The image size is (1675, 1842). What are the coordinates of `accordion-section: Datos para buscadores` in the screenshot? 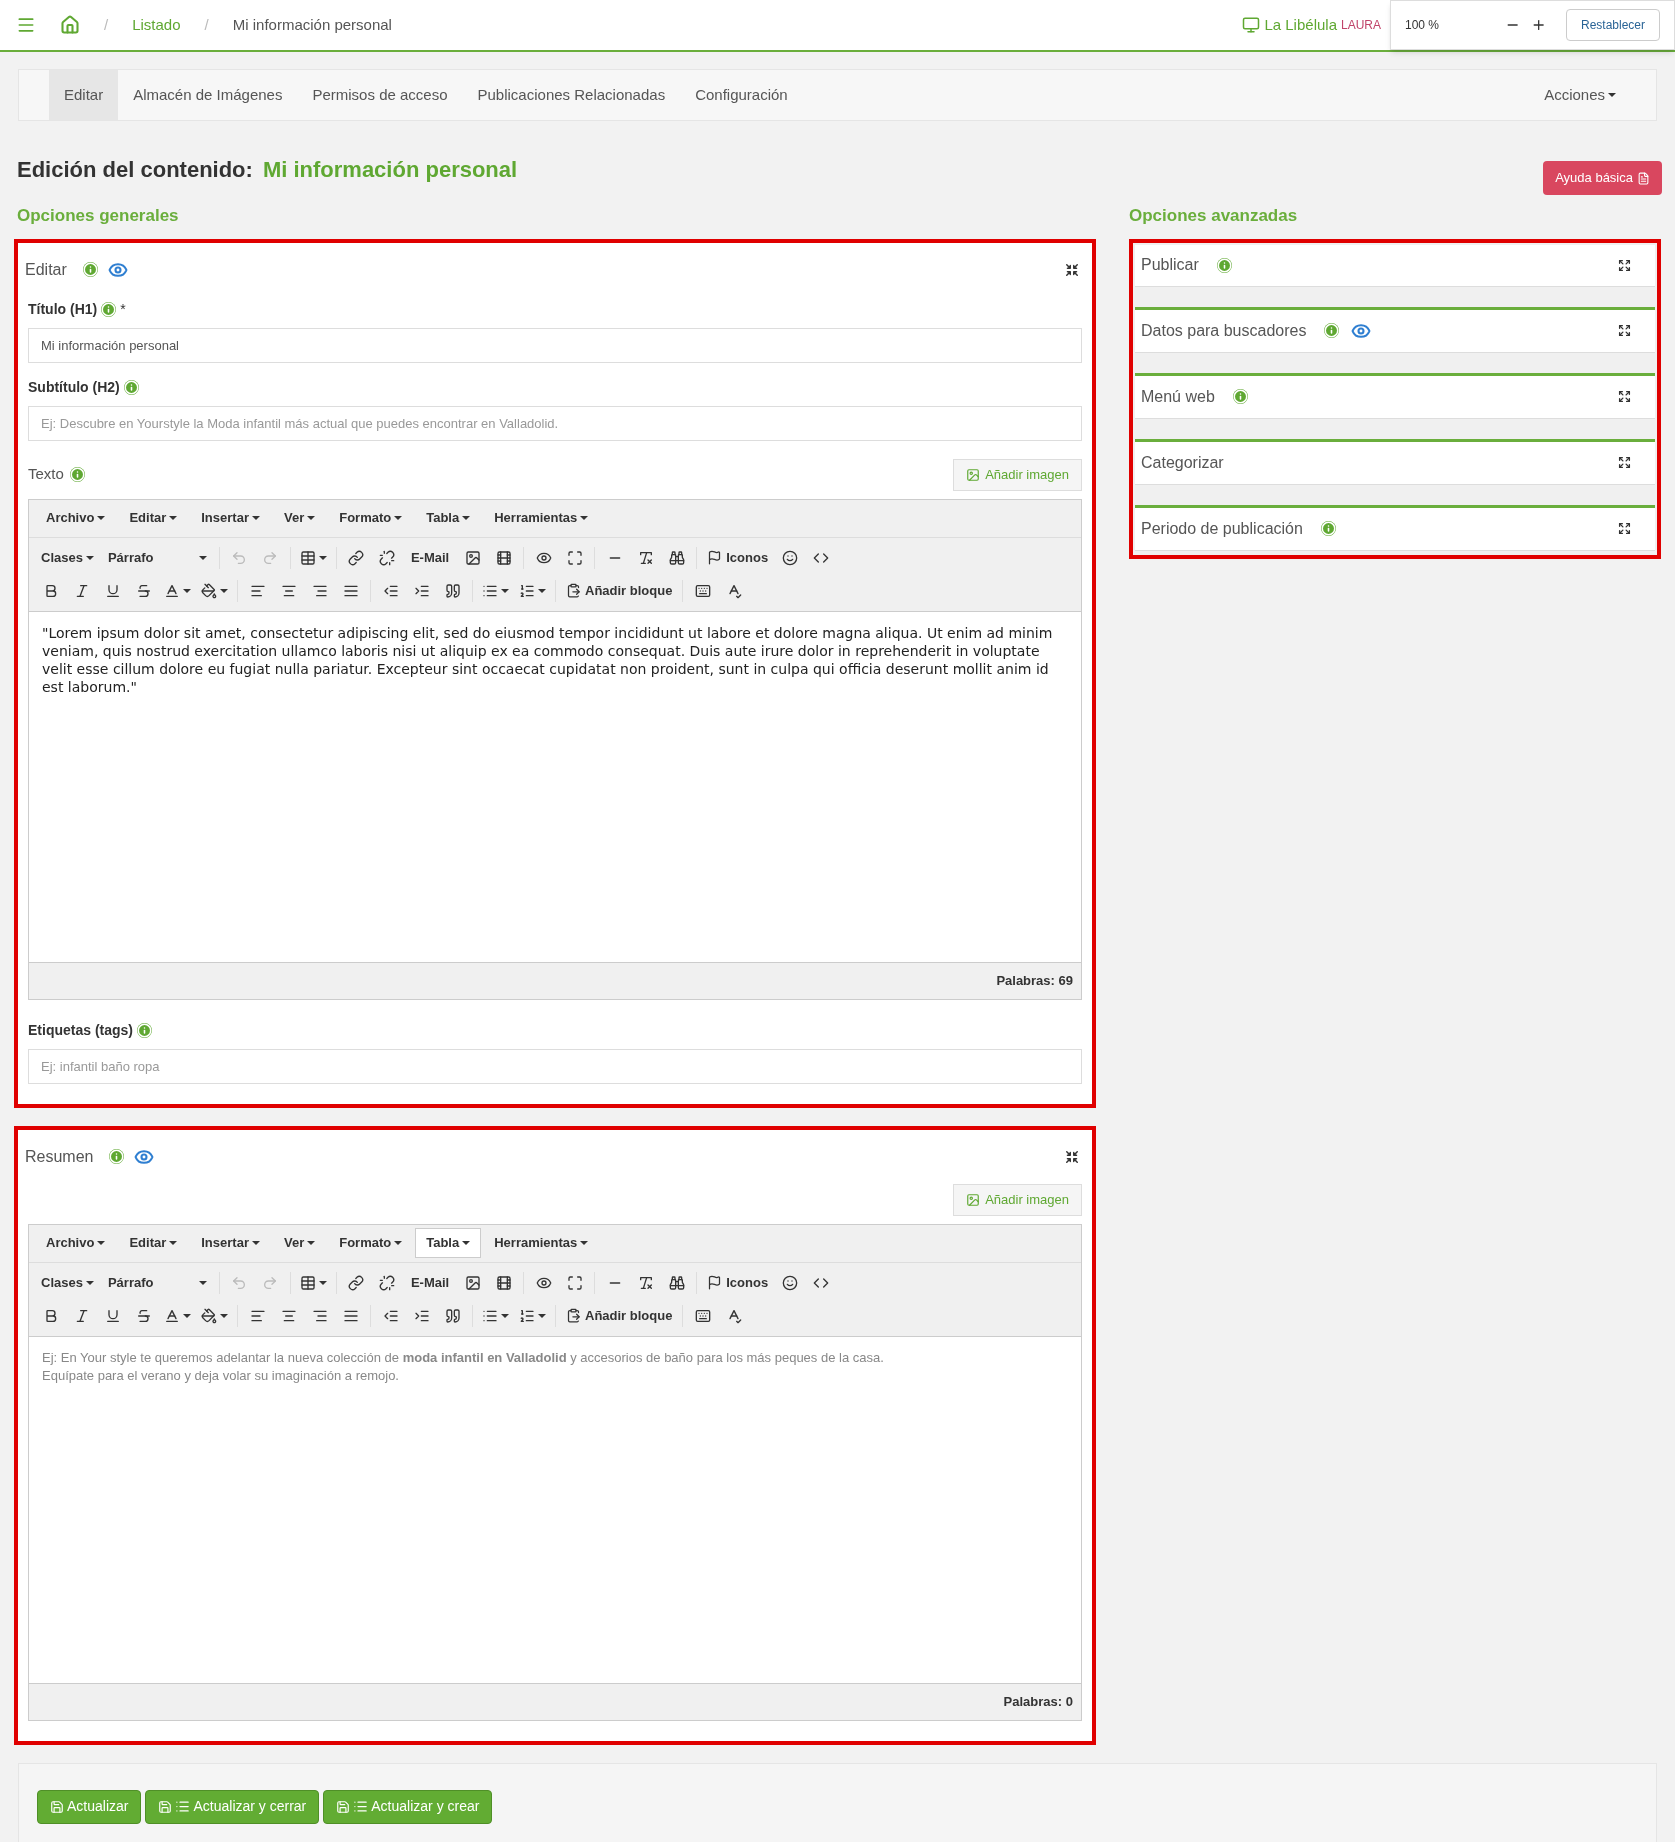 It's located at (1395, 329).